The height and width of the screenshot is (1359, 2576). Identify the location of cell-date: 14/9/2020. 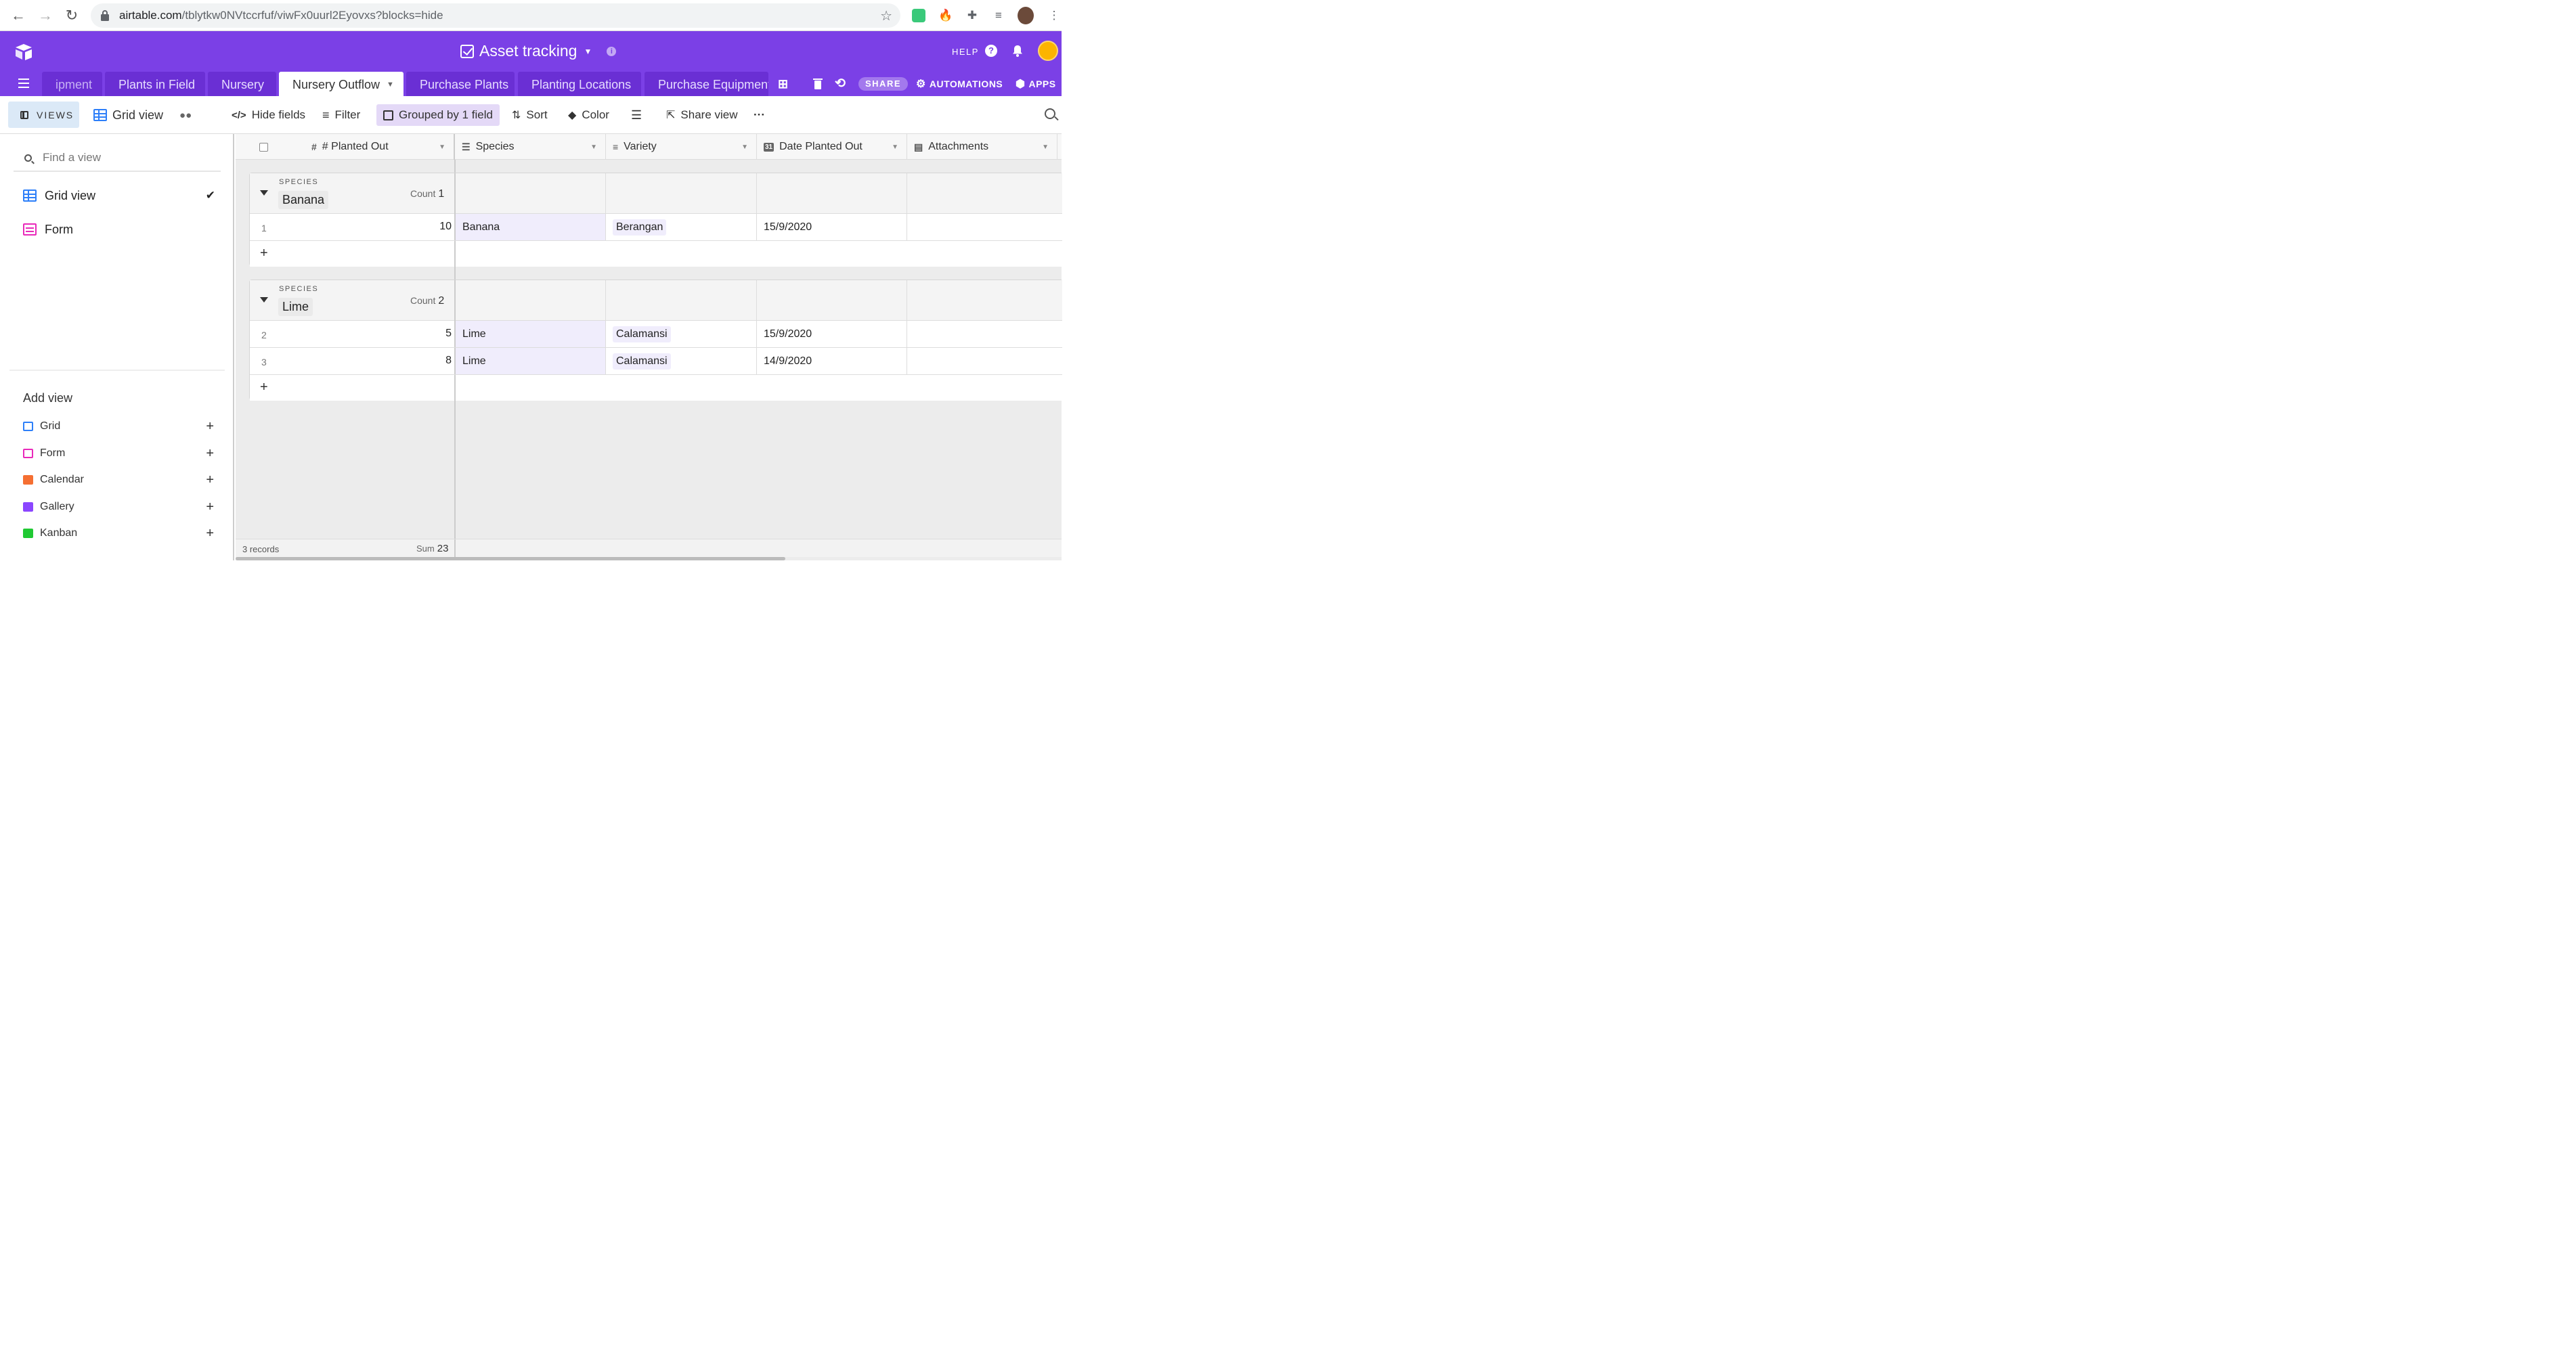
(831, 361).